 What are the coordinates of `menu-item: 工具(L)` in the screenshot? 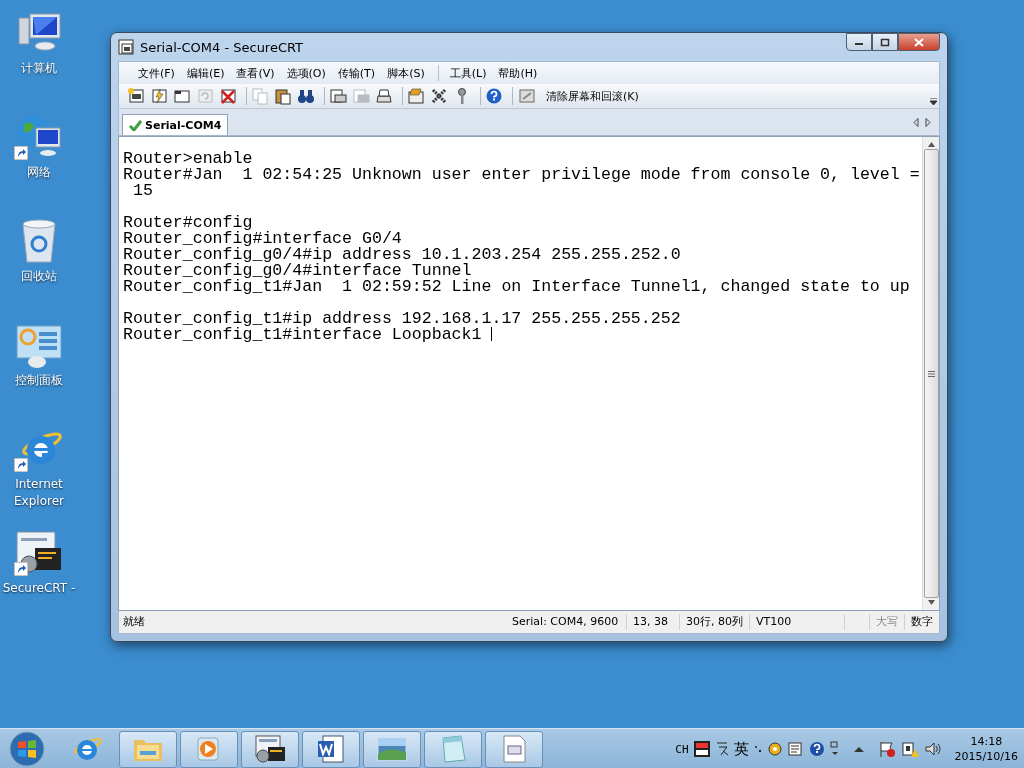 It's located at (468, 73).